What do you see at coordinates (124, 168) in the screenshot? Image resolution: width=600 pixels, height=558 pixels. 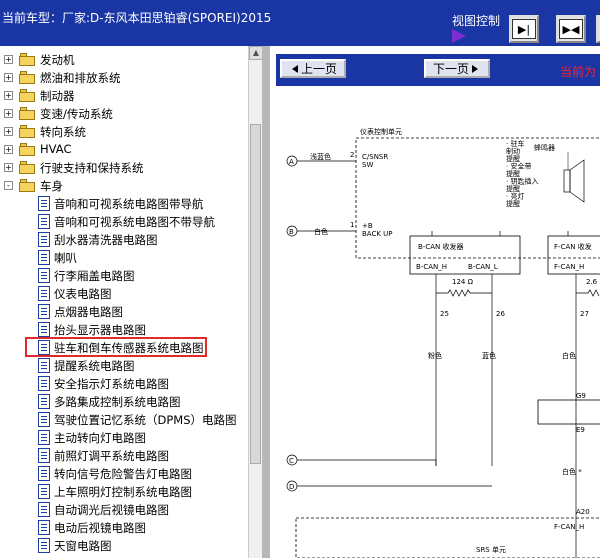 I see `tree-category: + 行驶支持和保持系统` at bounding box center [124, 168].